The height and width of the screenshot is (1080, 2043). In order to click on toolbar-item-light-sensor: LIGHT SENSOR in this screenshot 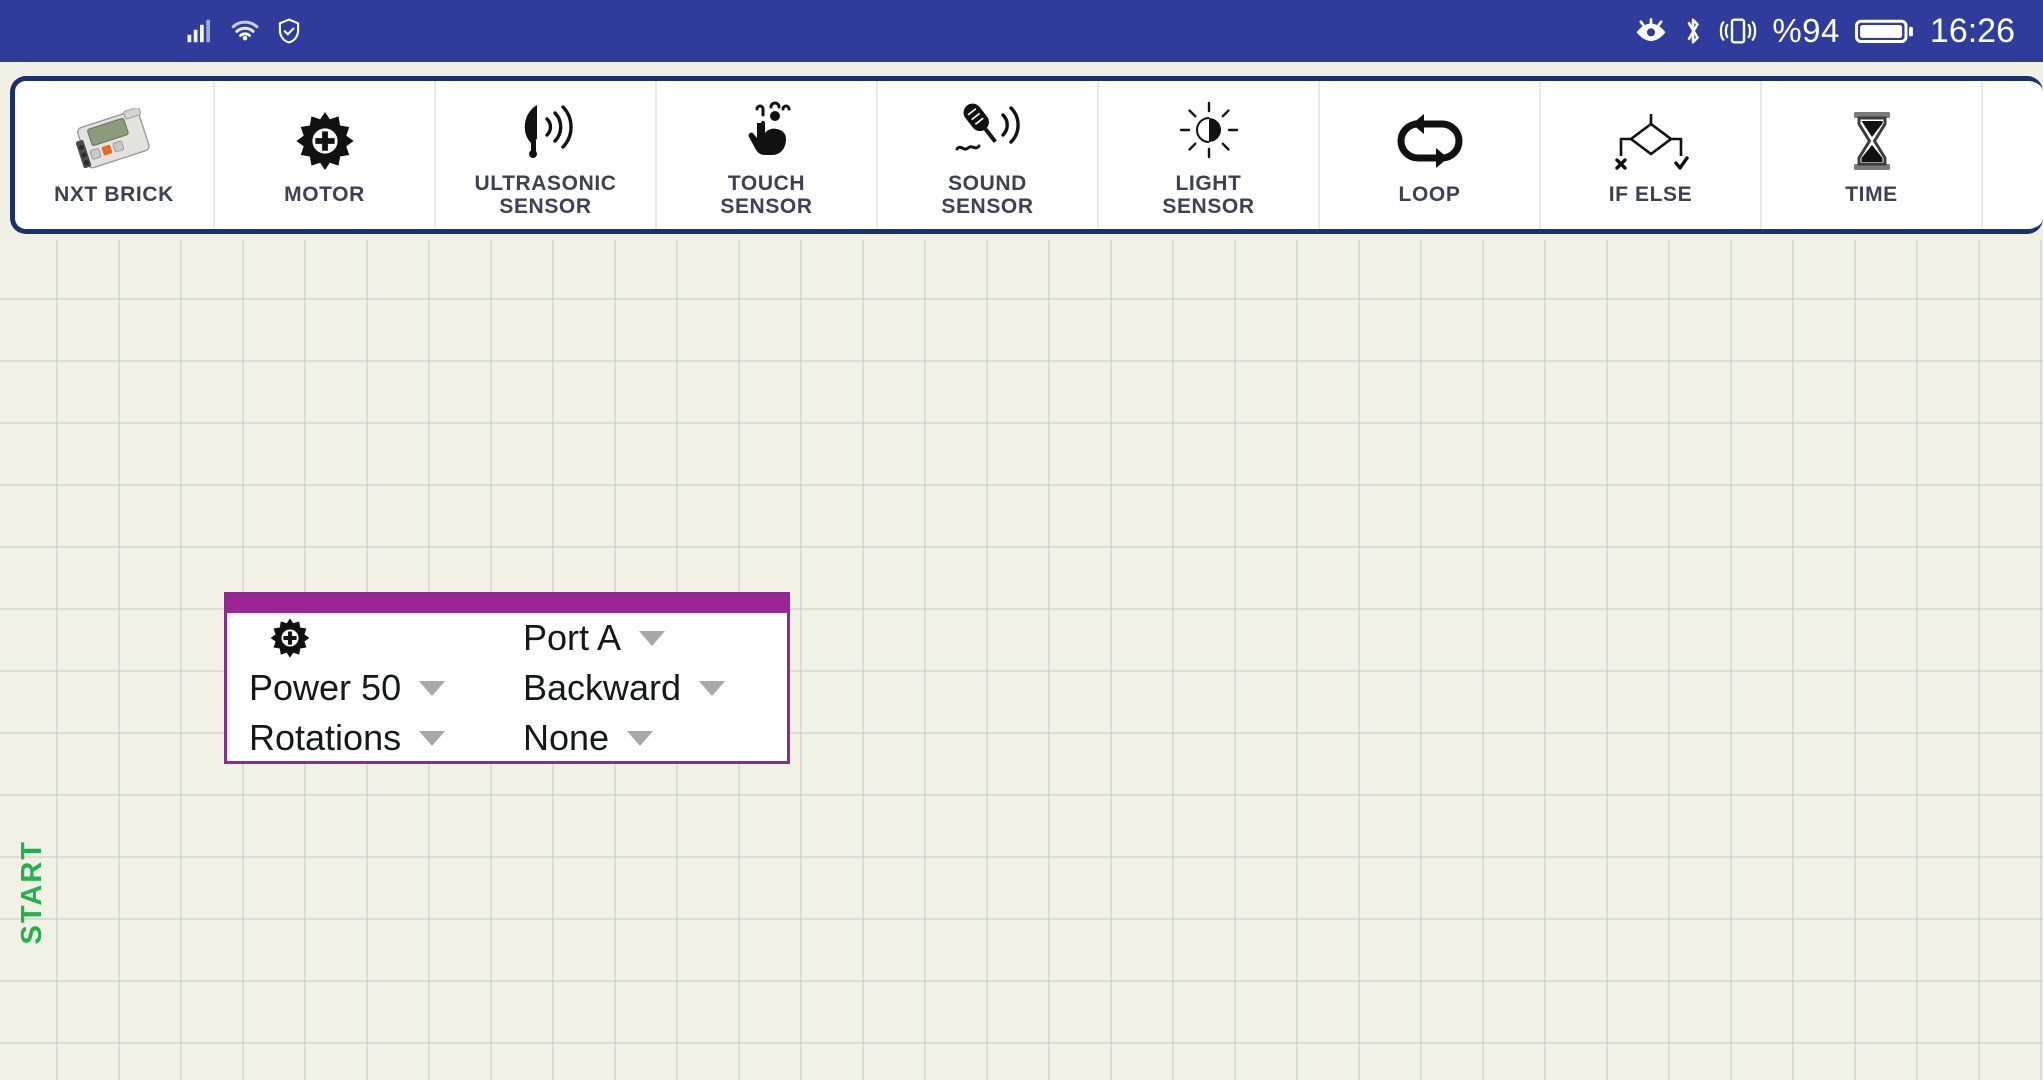, I will do `click(1209, 155)`.